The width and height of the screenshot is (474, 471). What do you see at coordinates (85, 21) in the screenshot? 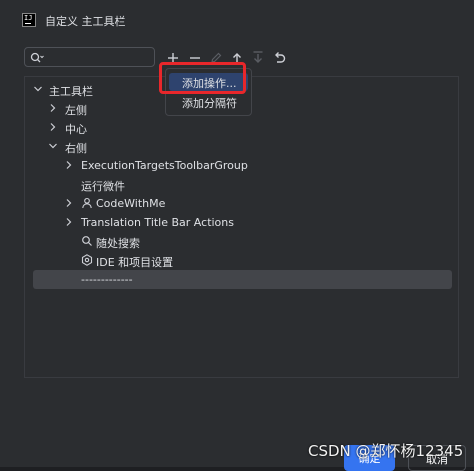
I see `dialog-title: 自定义 主工具栏` at bounding box center [85, 21].